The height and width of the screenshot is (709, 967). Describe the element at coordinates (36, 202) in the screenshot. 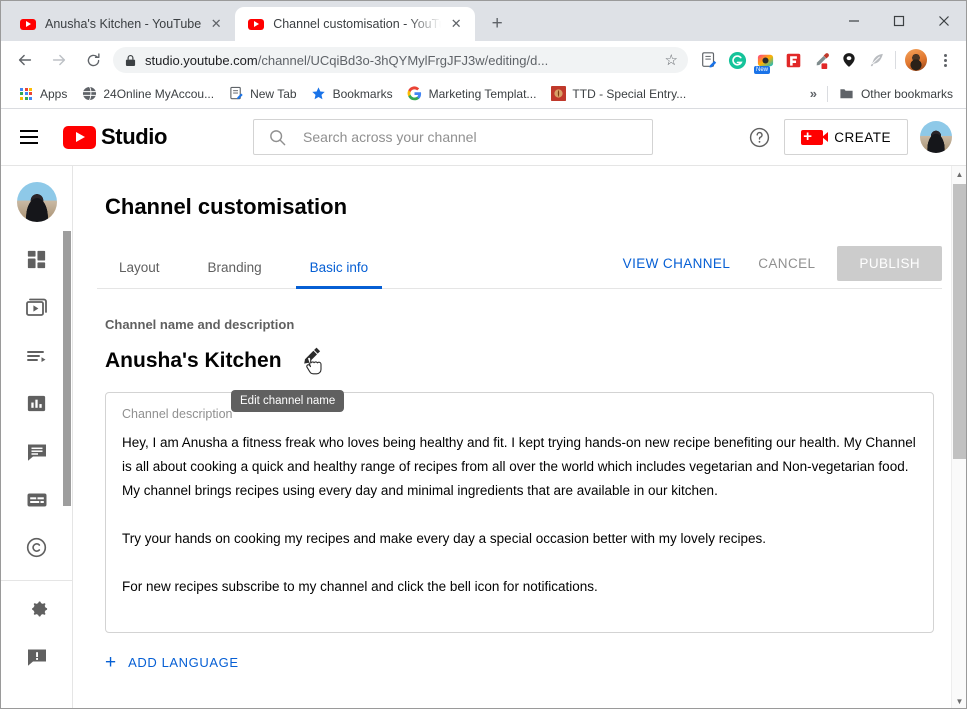

I see `channel-avatar` at that location.